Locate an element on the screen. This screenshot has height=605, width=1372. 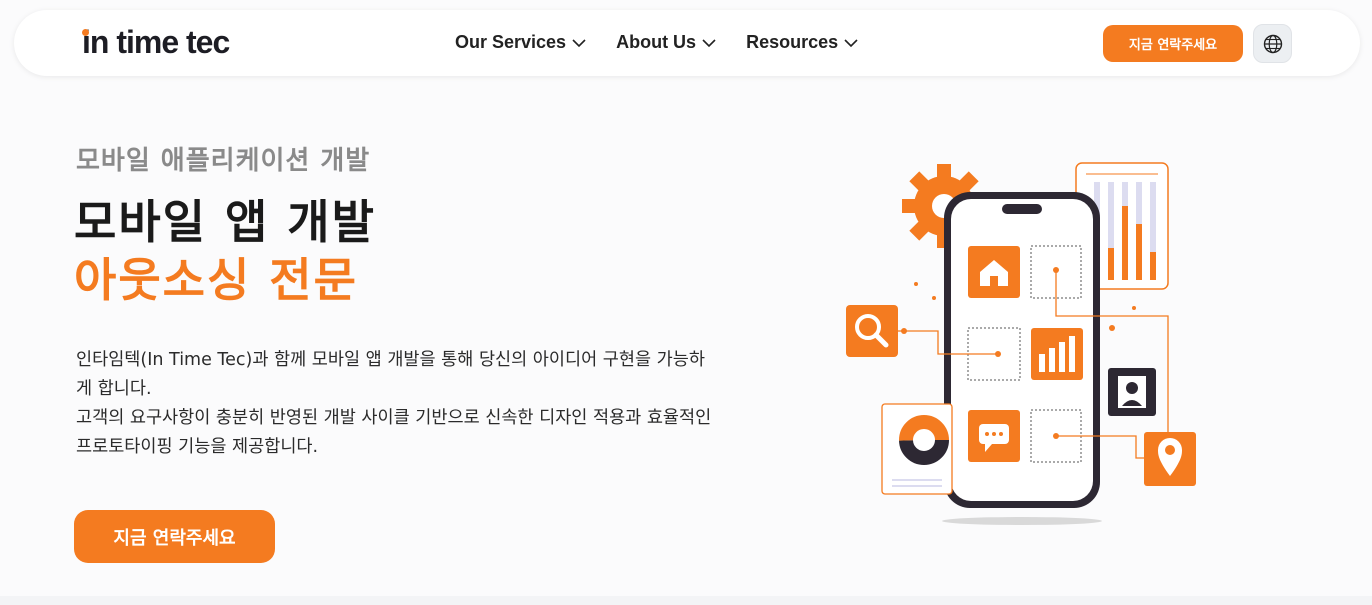
main-nav: Our Services About Us Resources is located at coordinates (656, 42).